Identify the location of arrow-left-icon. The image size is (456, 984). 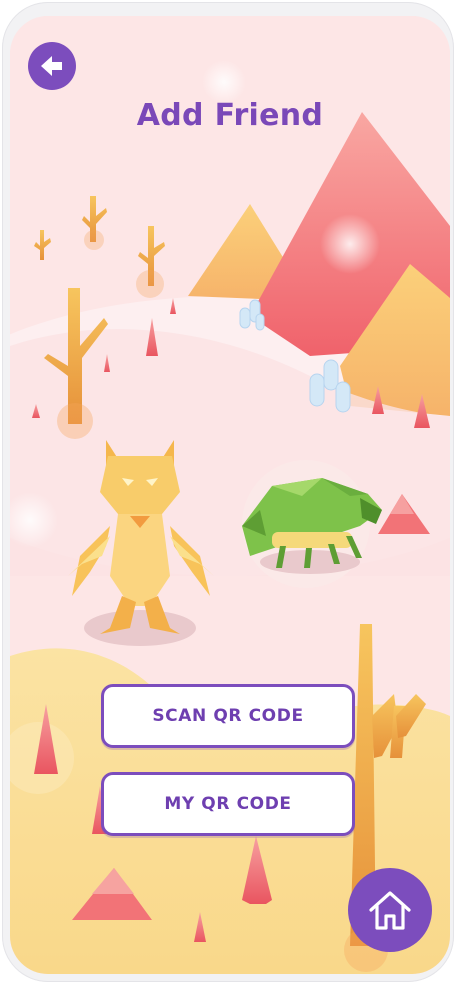
(51, 66).